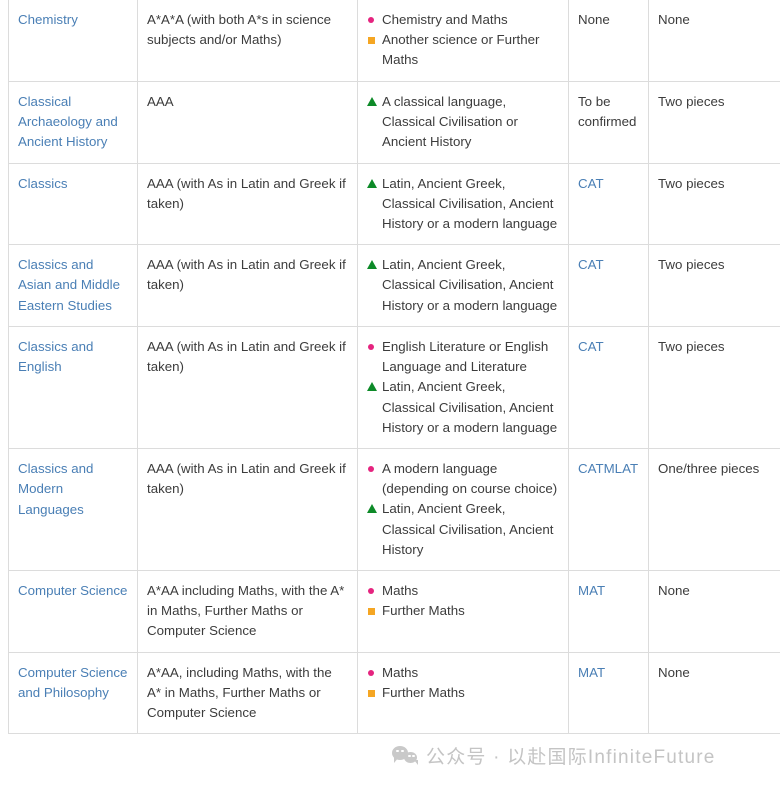  Describe the element at coordinates (571, 757) in the screenshot. I see `watermark-text: 公众号 · 以赴国际InfiniteFuture` at that location.